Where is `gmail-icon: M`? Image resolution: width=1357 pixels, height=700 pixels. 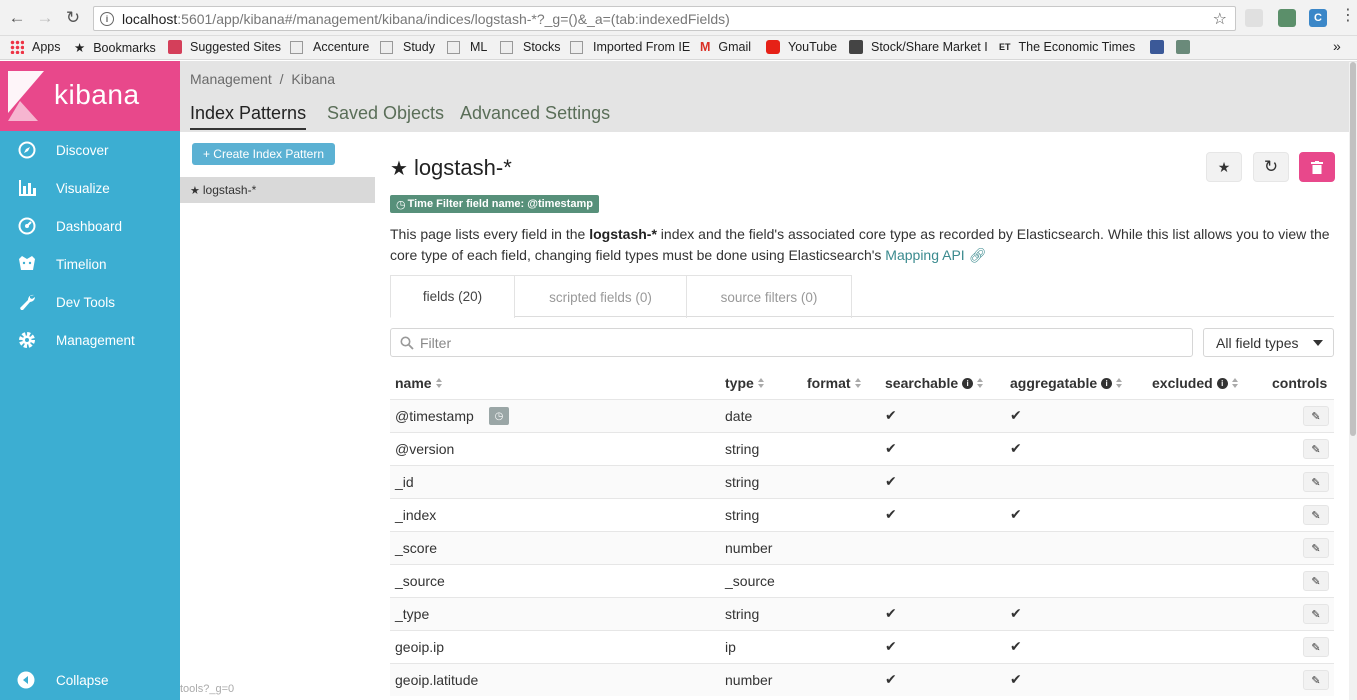 gmail-icon: M is located at coordinates (705, 47).